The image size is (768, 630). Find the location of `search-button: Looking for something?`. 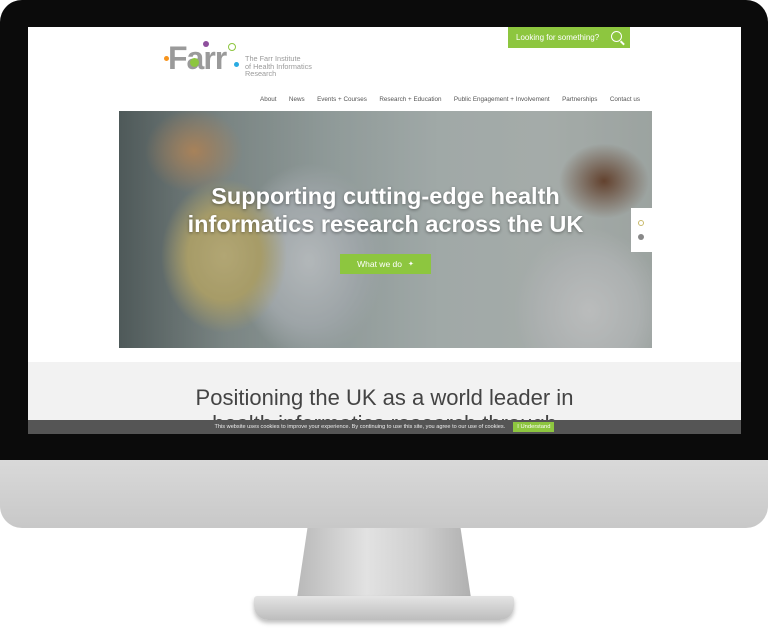

search-button: Looking for something? is located at coordinates (569, 37).